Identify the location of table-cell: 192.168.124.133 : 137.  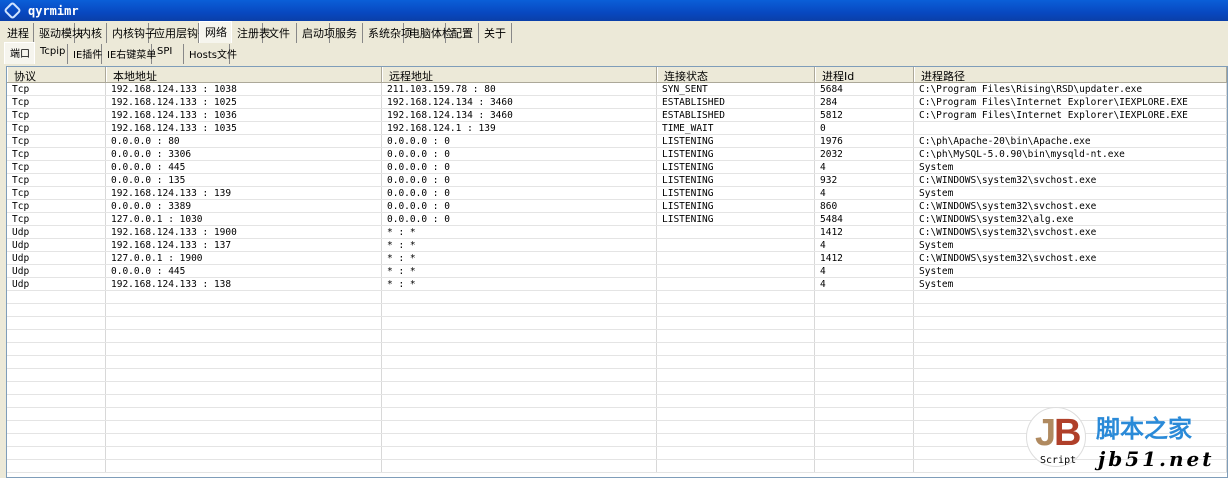
(244, 245).